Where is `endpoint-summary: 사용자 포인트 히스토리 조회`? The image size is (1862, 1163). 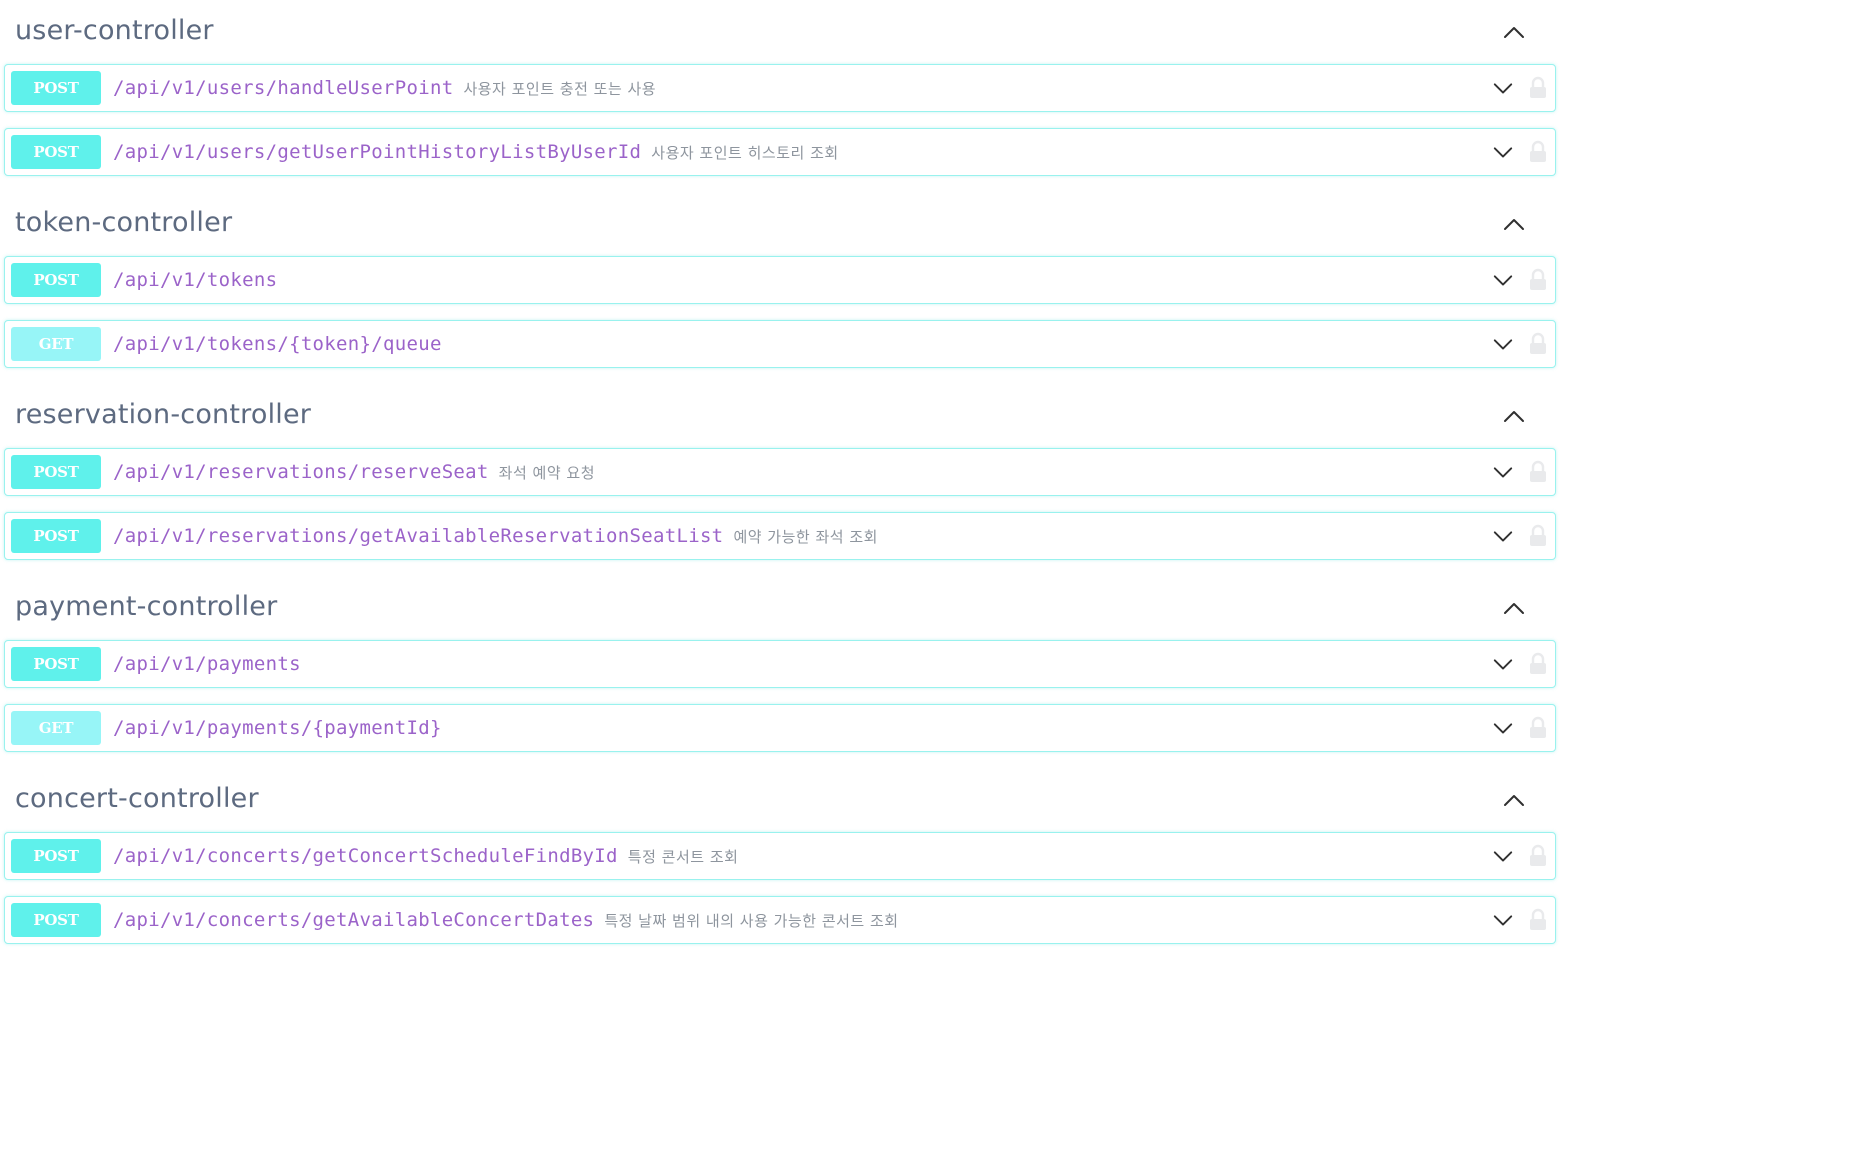
endpoint-summary: 사용자 포인트 히스토리 조회 is located at coordinates (745, 153).